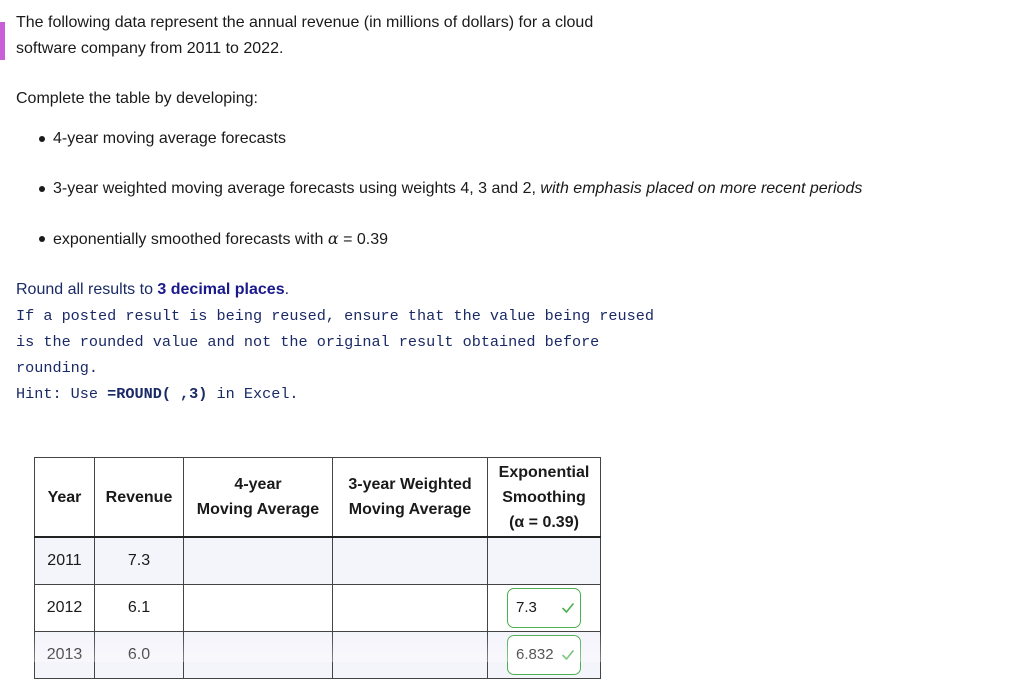  Describe the element at coordinates (410, 509) in the screenshot. I see `header-wma-line2: Moving Average` at that location.